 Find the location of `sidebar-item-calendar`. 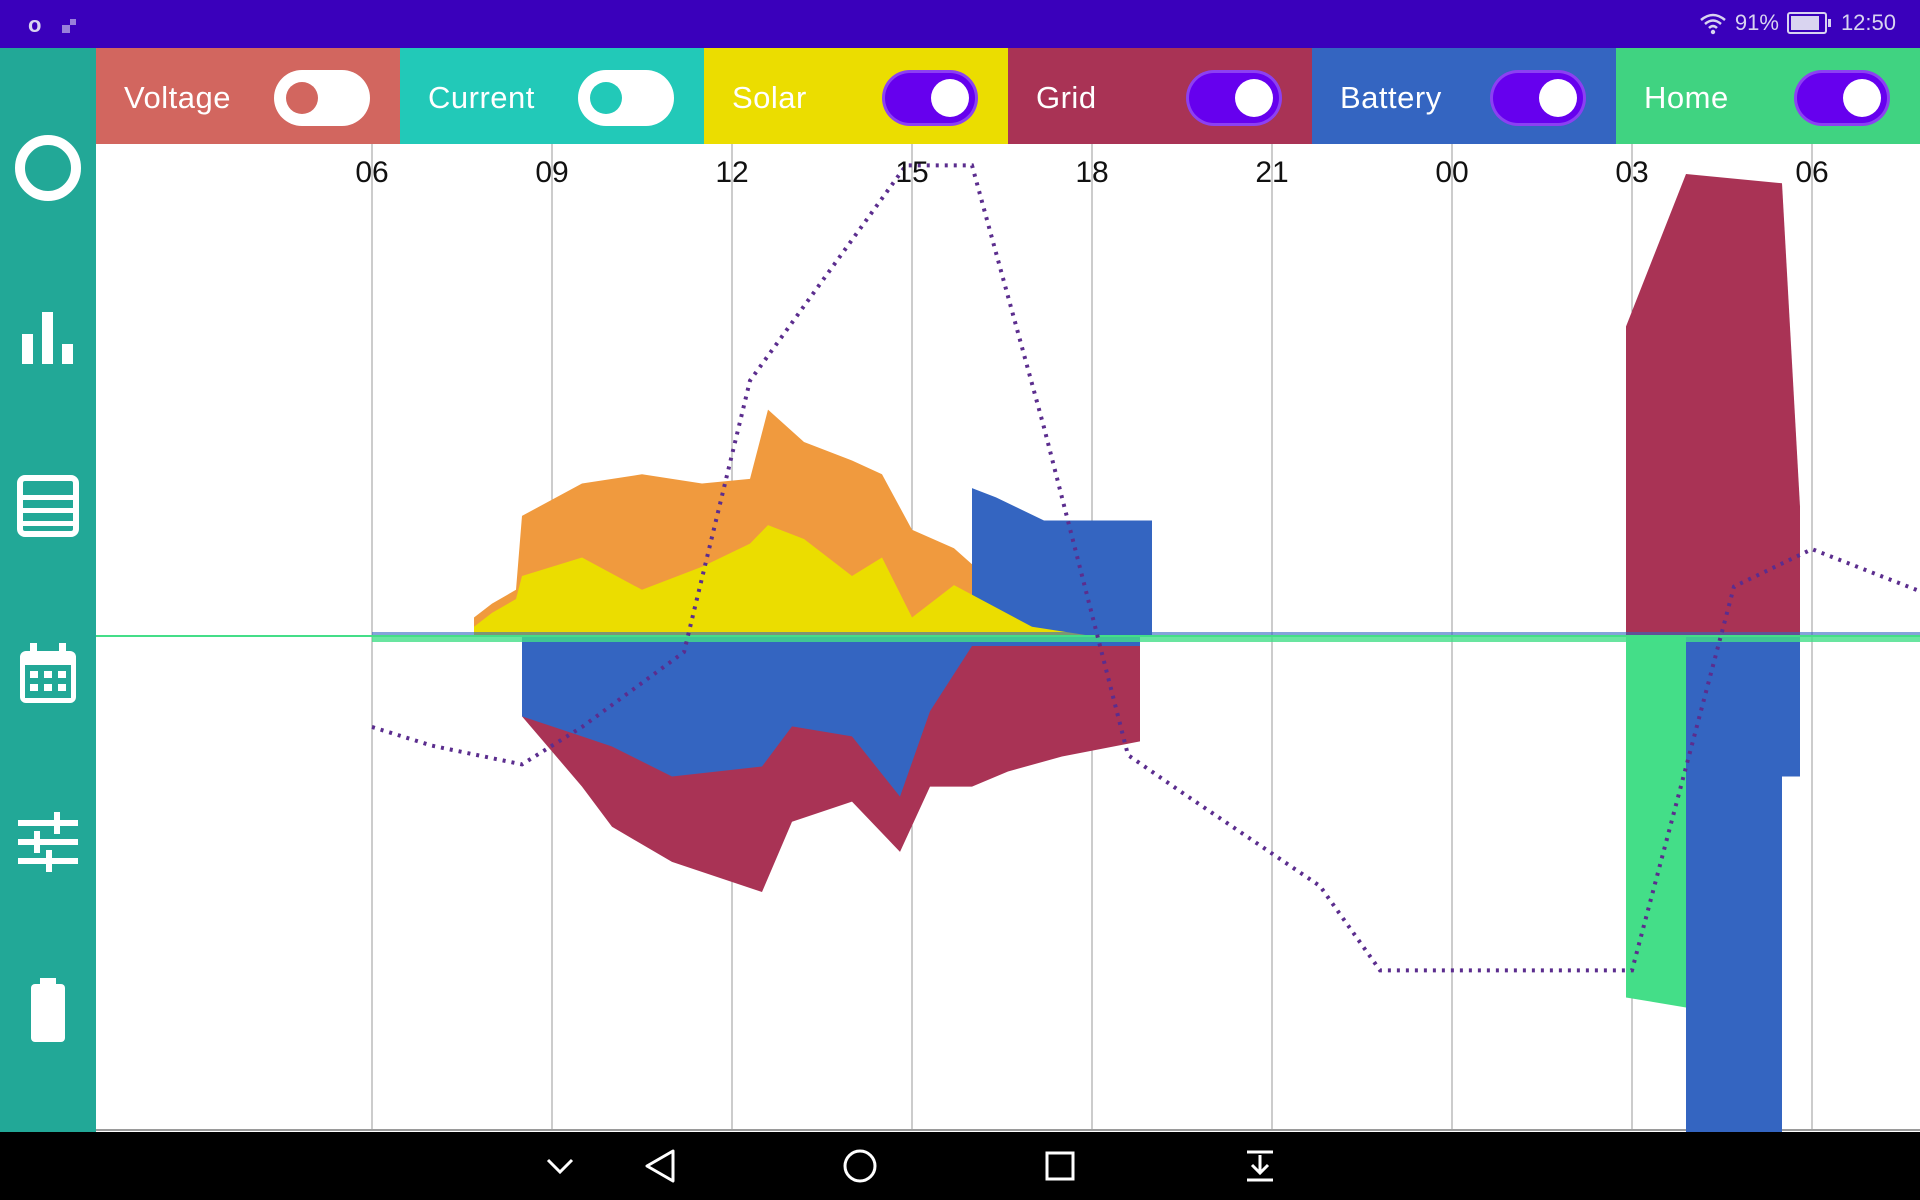

sidebar-item-calendar is located at coordinates (48, 674).